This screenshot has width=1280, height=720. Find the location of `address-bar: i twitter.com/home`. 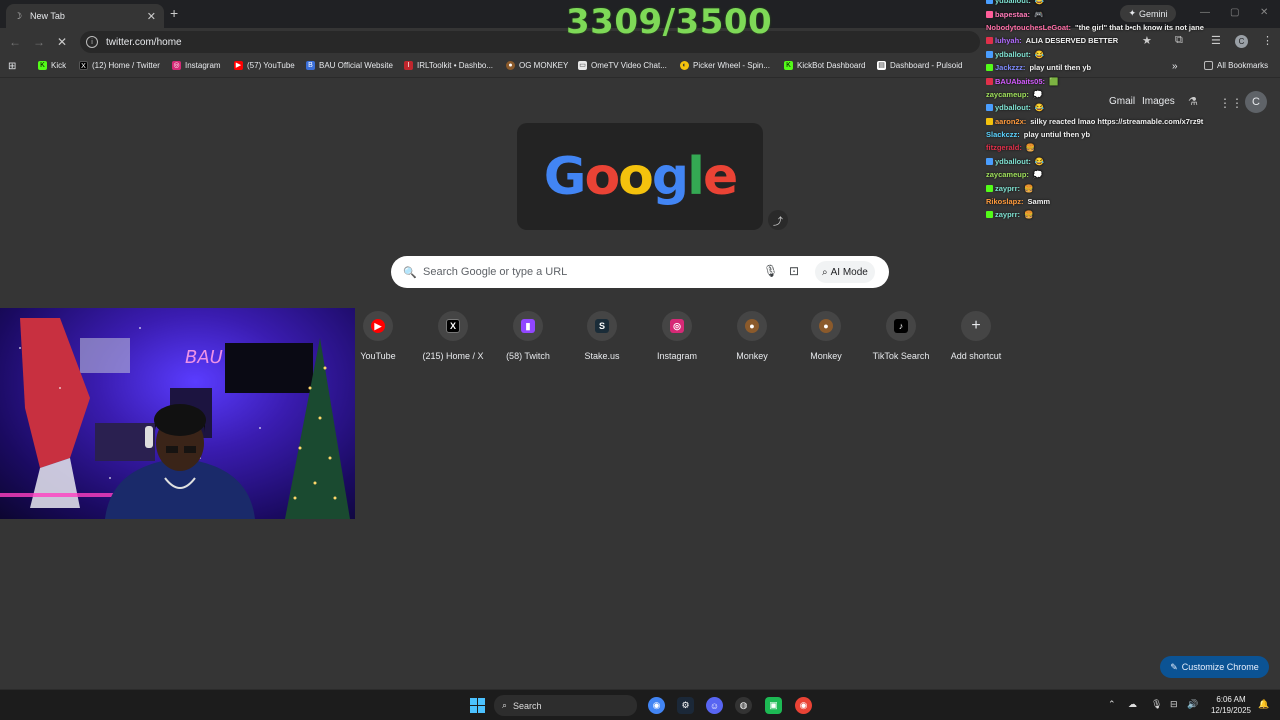

address-bar: i twitter.com/home is located at coordinates (530, 42).